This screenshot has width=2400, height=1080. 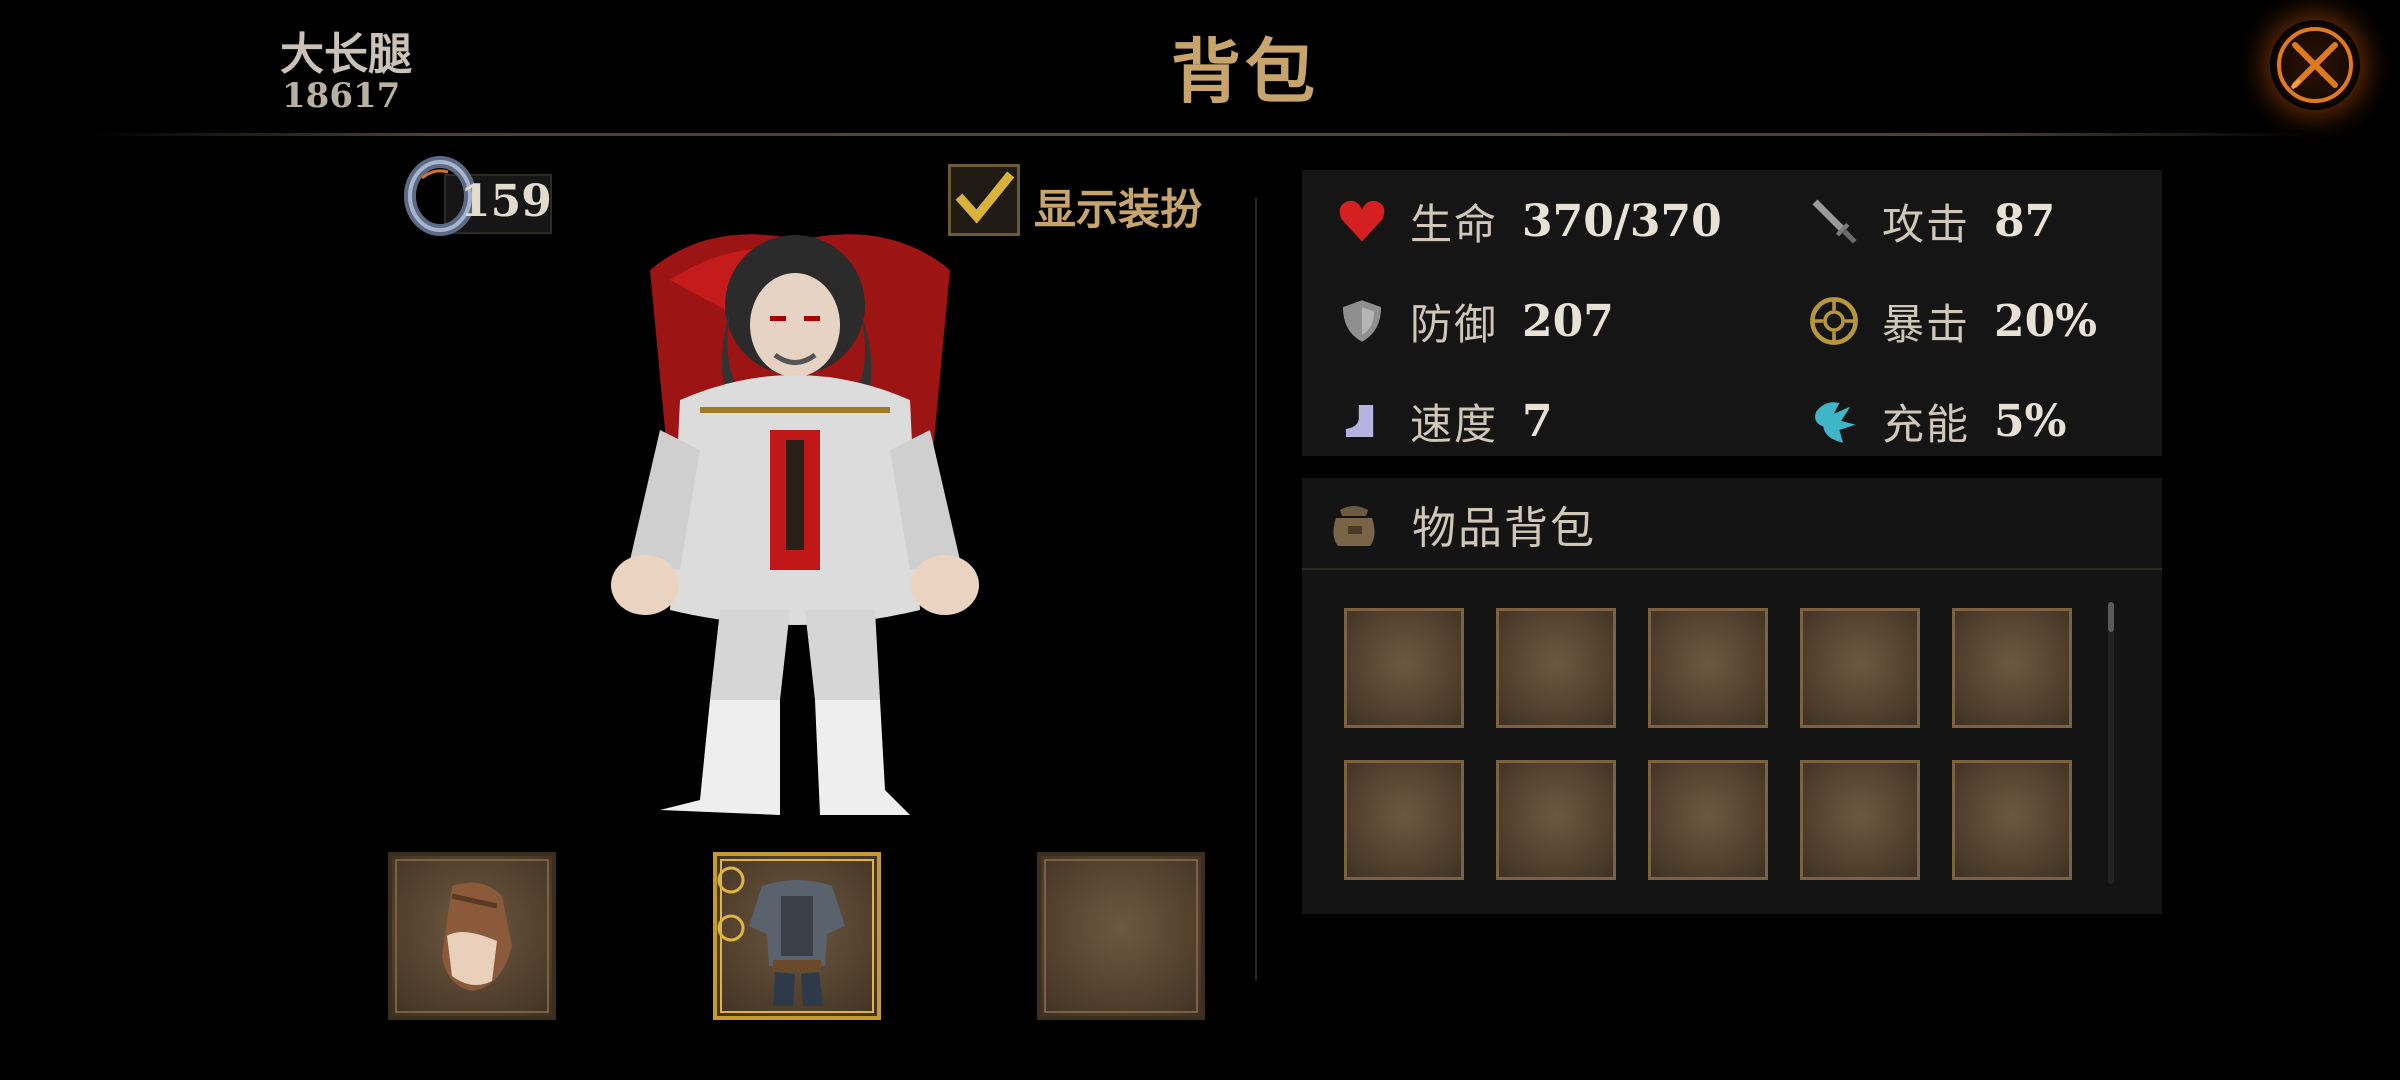 I want to click on bag-icon, so click(x=1354, y=526).